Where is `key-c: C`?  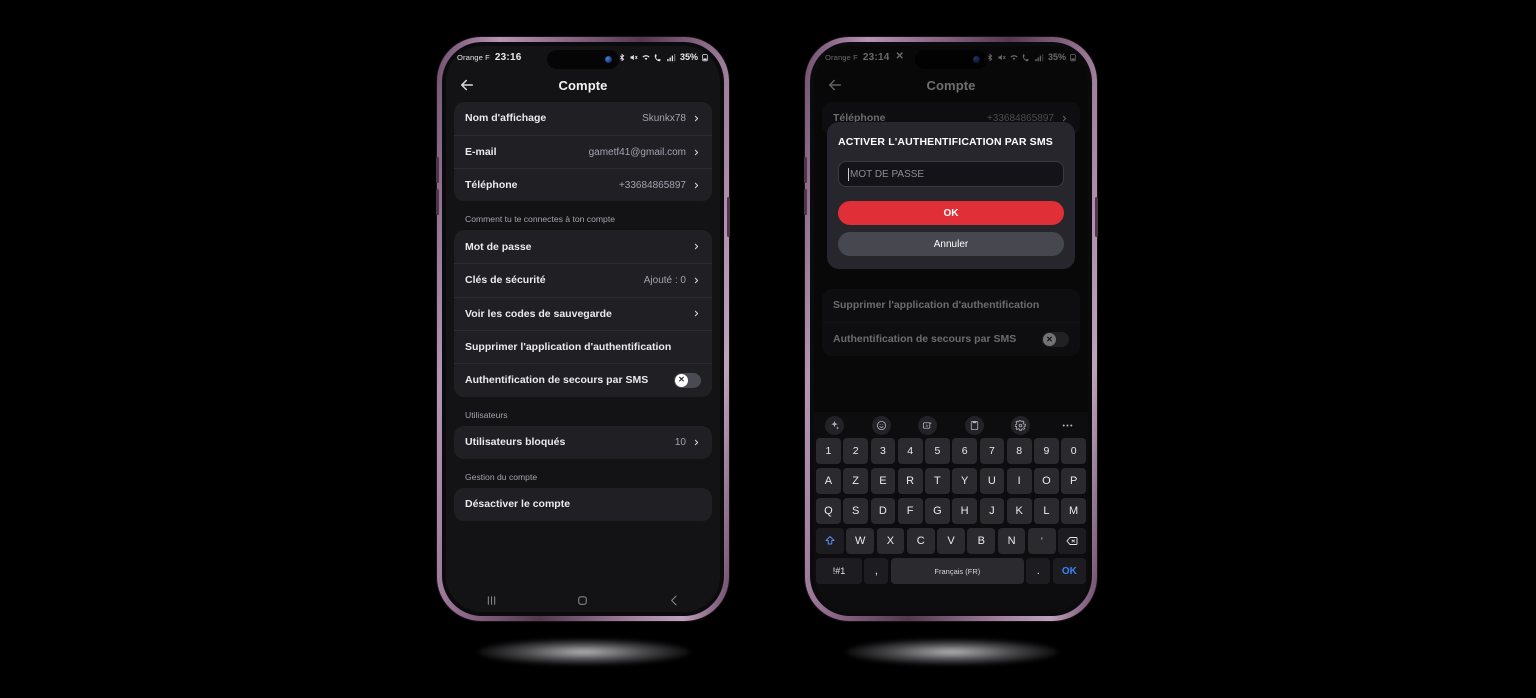 key-c: C is located at coordinates (920, 541).